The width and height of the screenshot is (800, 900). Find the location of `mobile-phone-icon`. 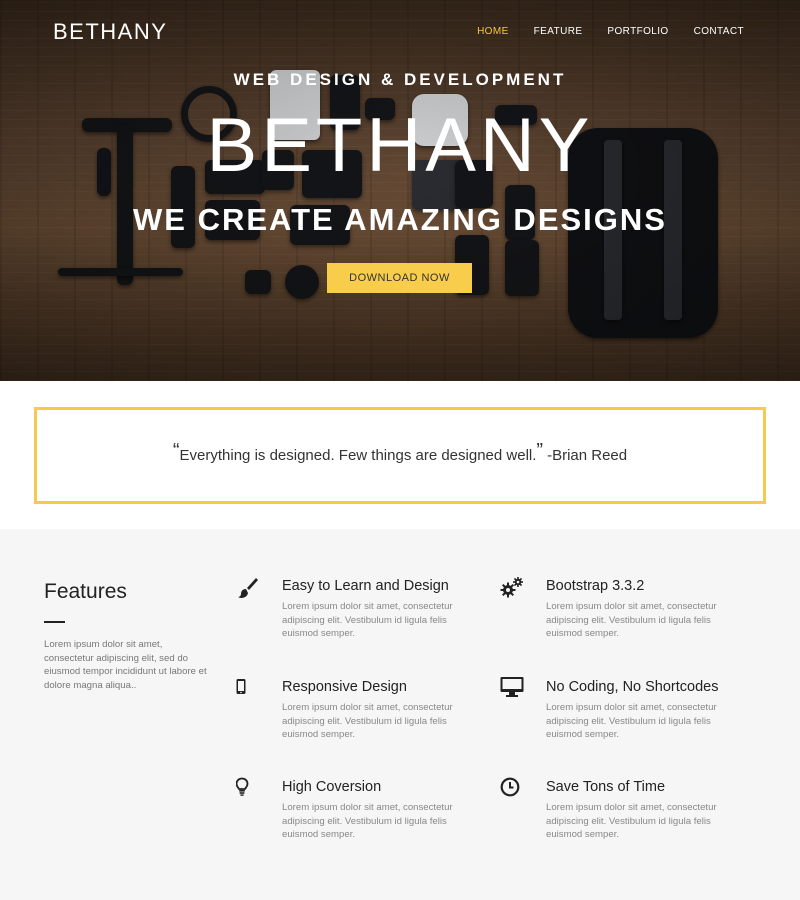

mobile-phone-icon is located at coordinates (248, 689).